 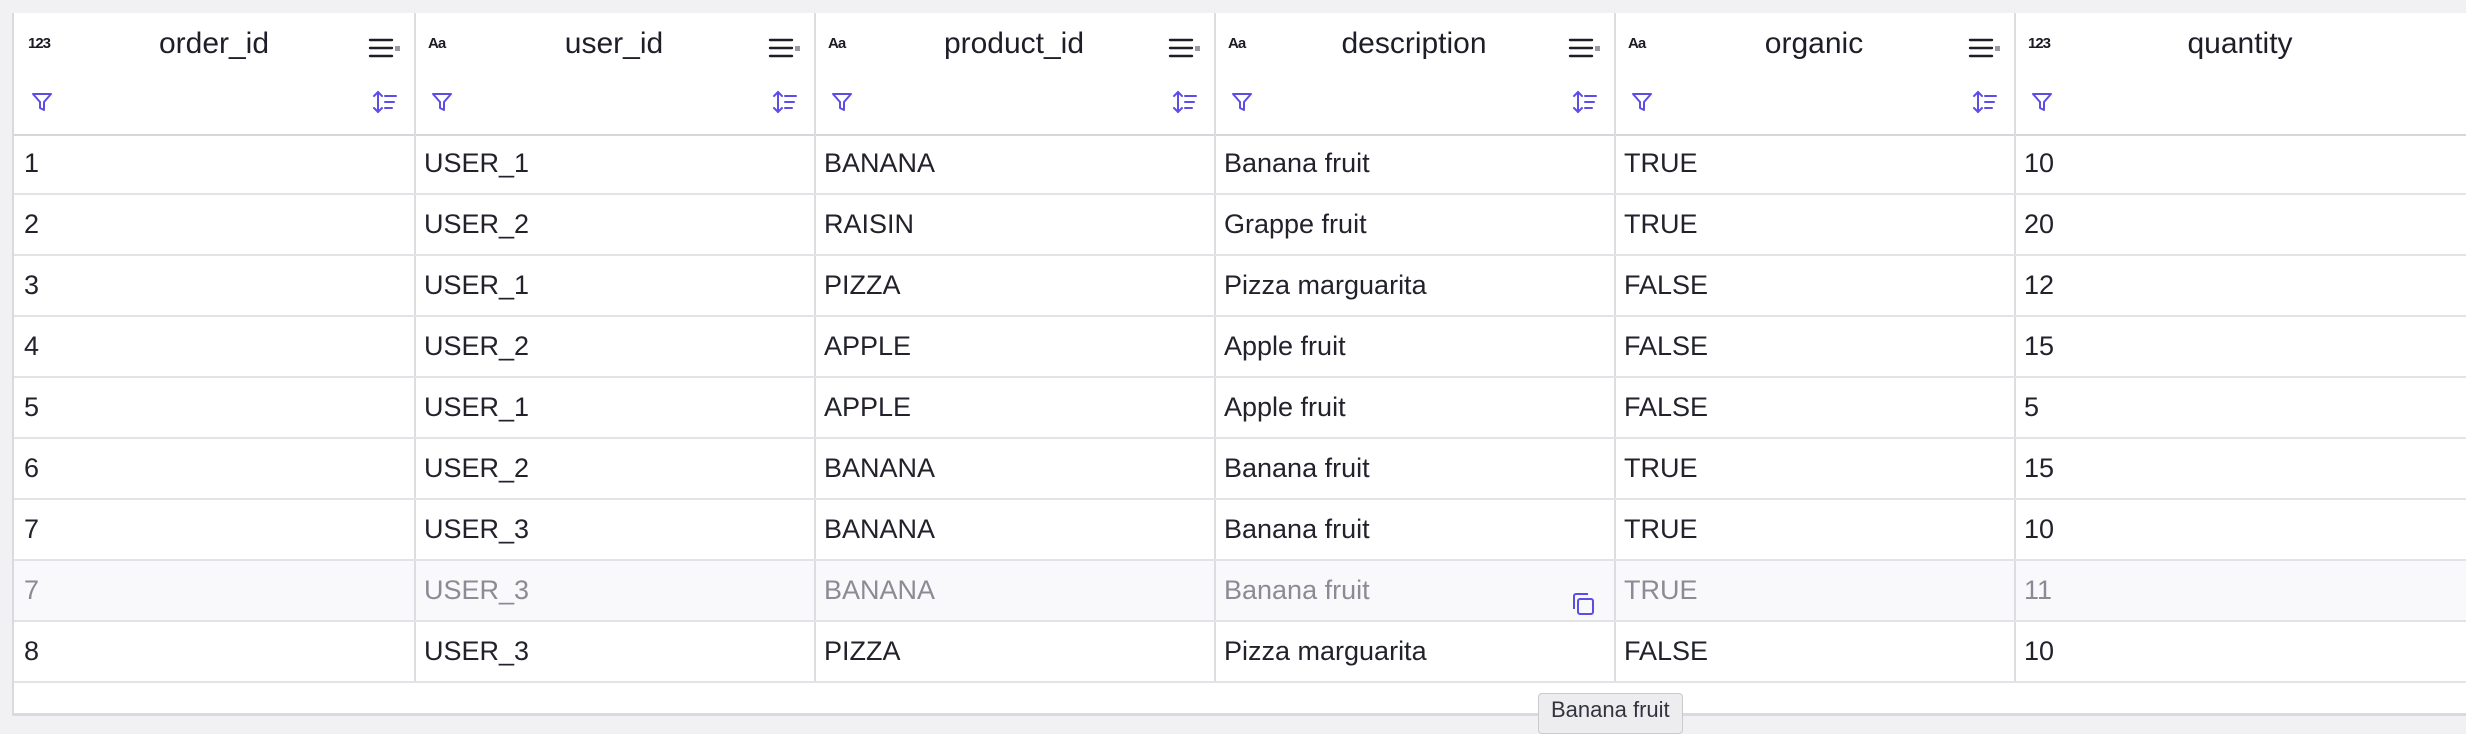 I want to click on table-row: 3 USER_1 PIZZA Pizza marguarita FALSE 12, so click(x=1240, y=286).